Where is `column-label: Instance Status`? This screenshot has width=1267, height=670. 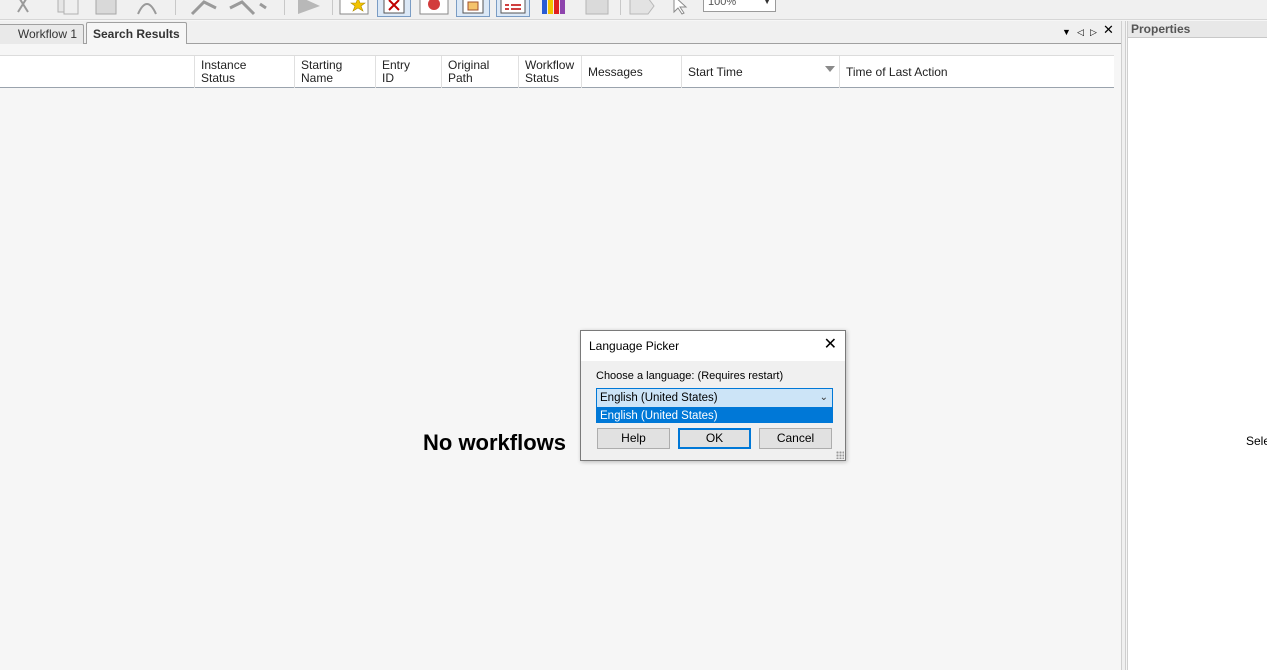 column-label: Instance Status is located at coordinates (224, 71).